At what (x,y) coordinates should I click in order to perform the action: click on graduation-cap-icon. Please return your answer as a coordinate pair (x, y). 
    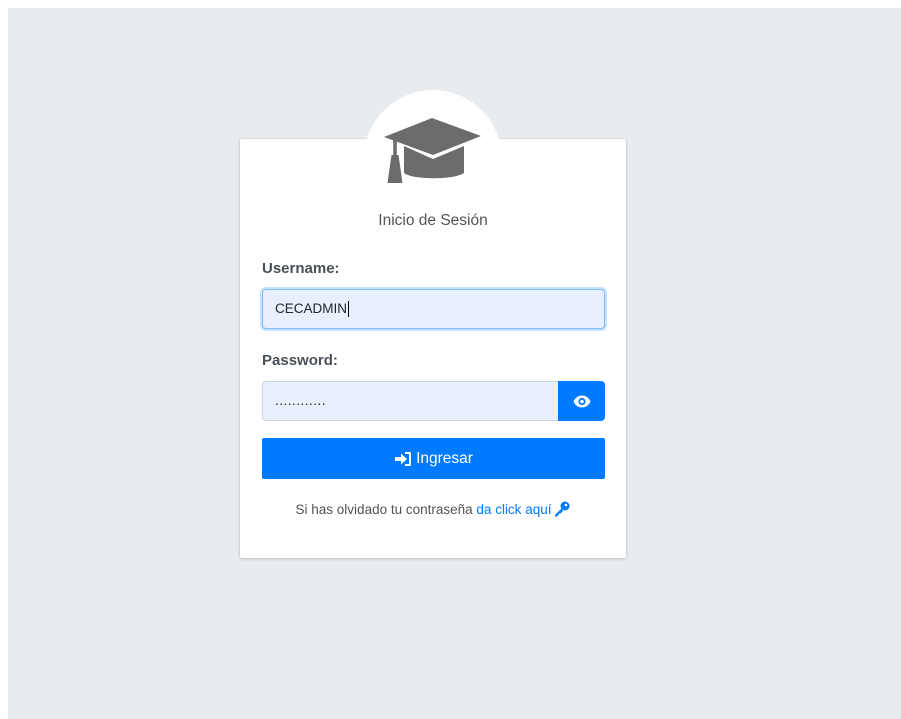
    Looking at the image, I should click on (432, 150).